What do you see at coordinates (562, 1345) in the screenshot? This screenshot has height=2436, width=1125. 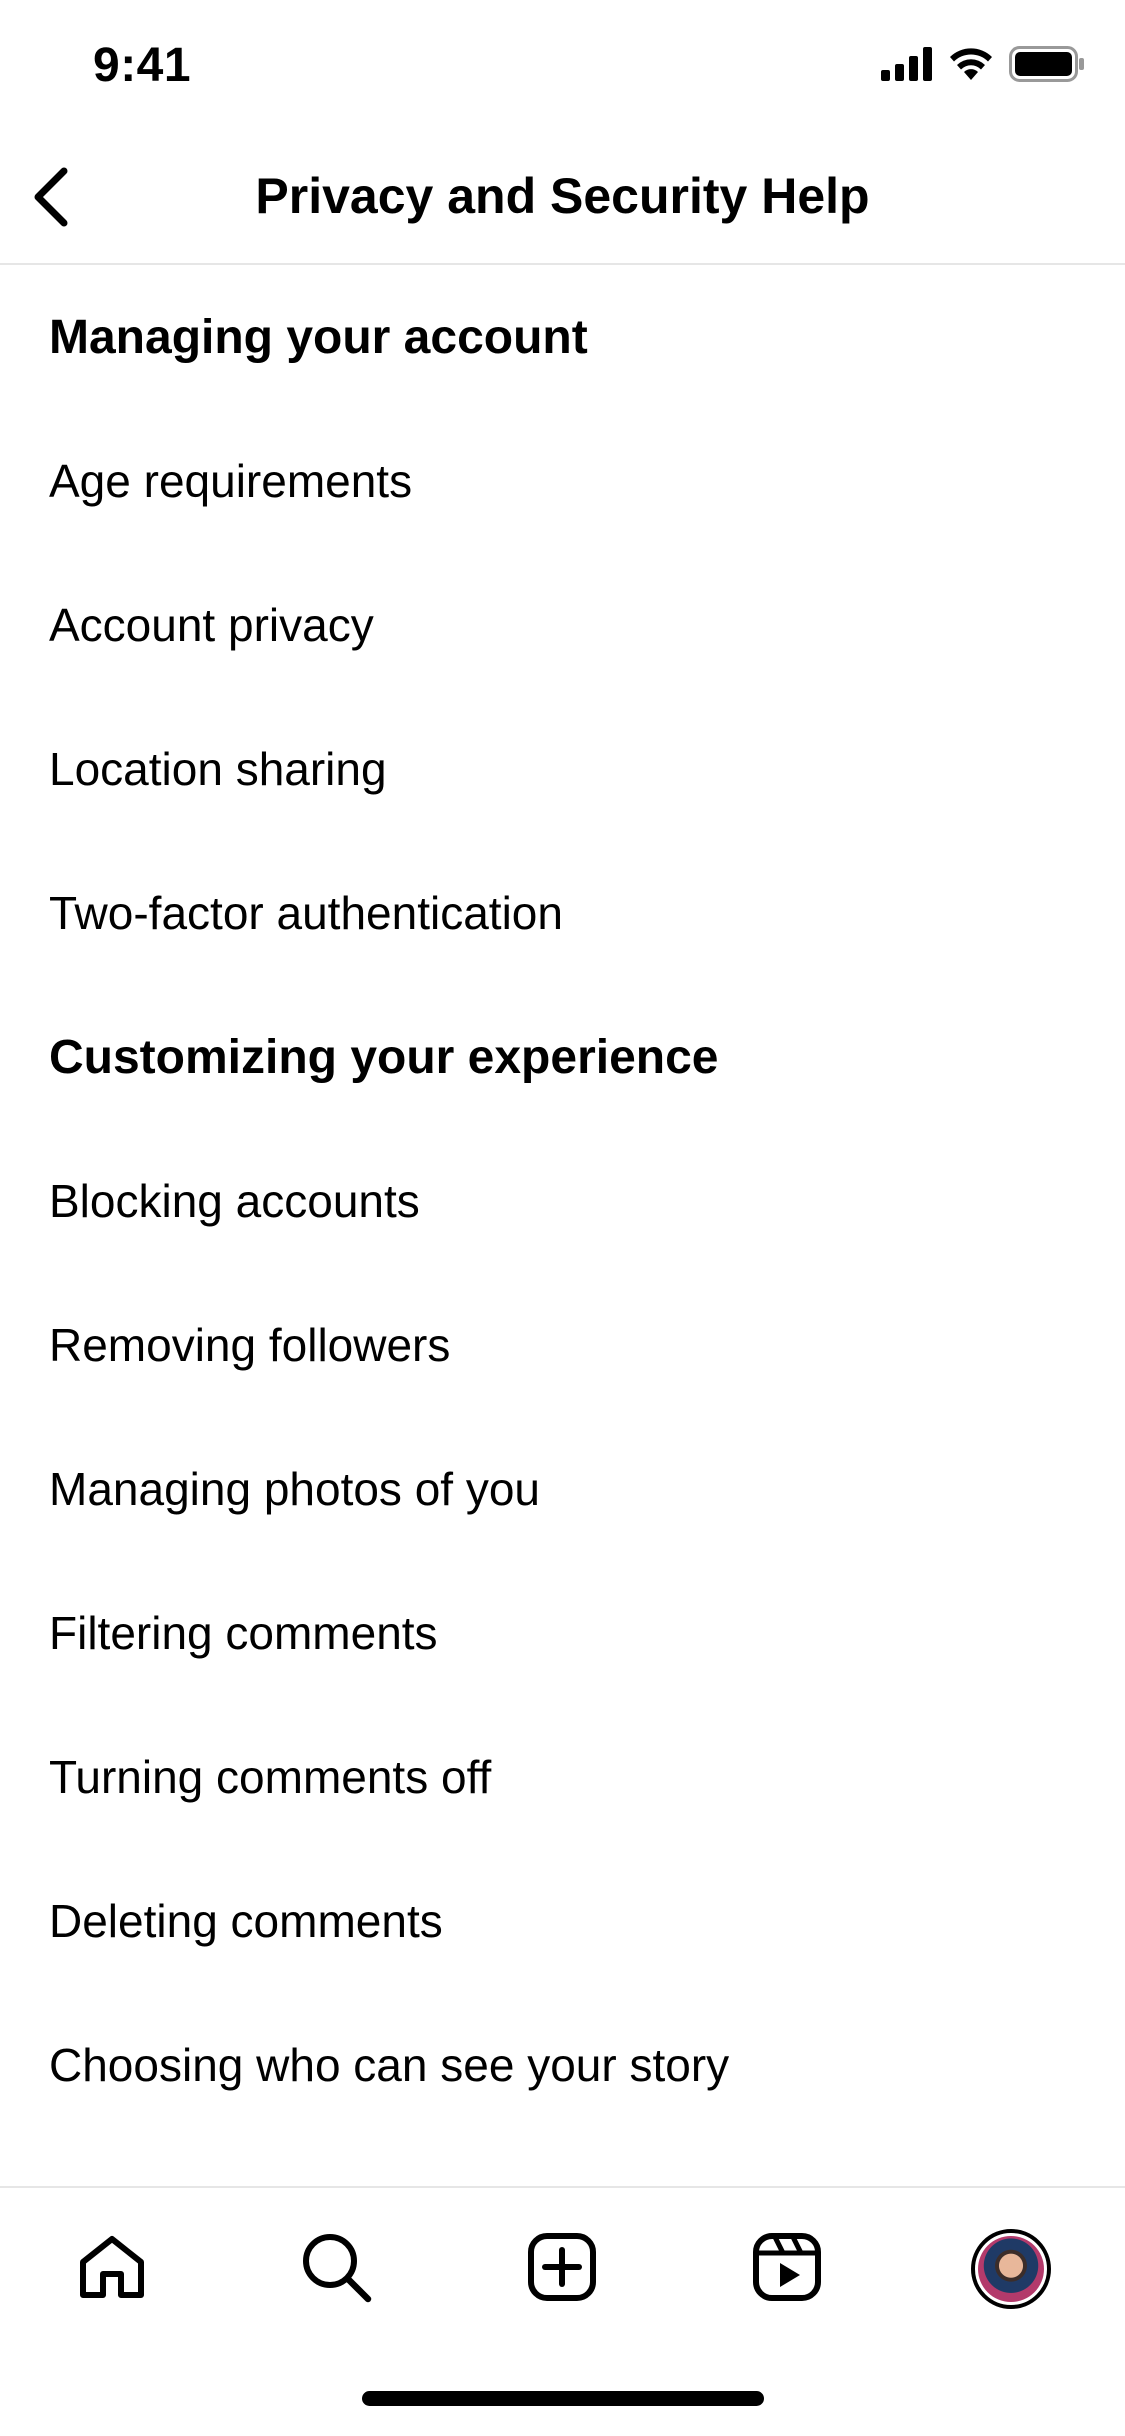 I see `list-item: Removing followers` at bounding box center [562, 1345].